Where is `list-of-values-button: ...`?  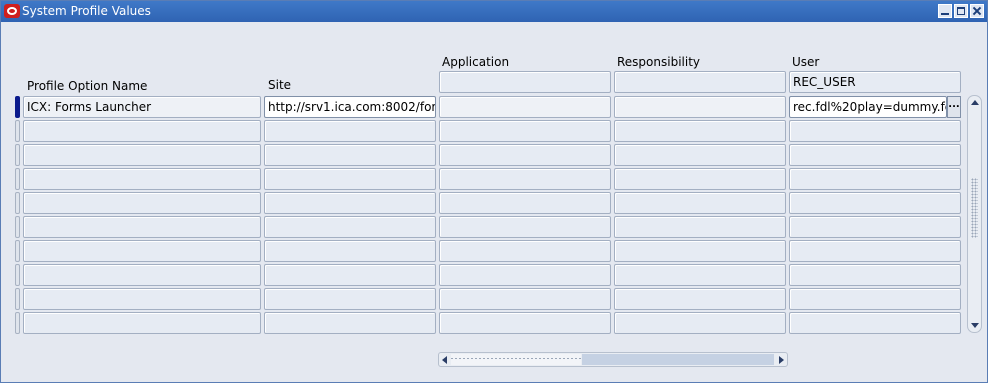
list-of-values-button: ... is located at coordinates (954, 107).